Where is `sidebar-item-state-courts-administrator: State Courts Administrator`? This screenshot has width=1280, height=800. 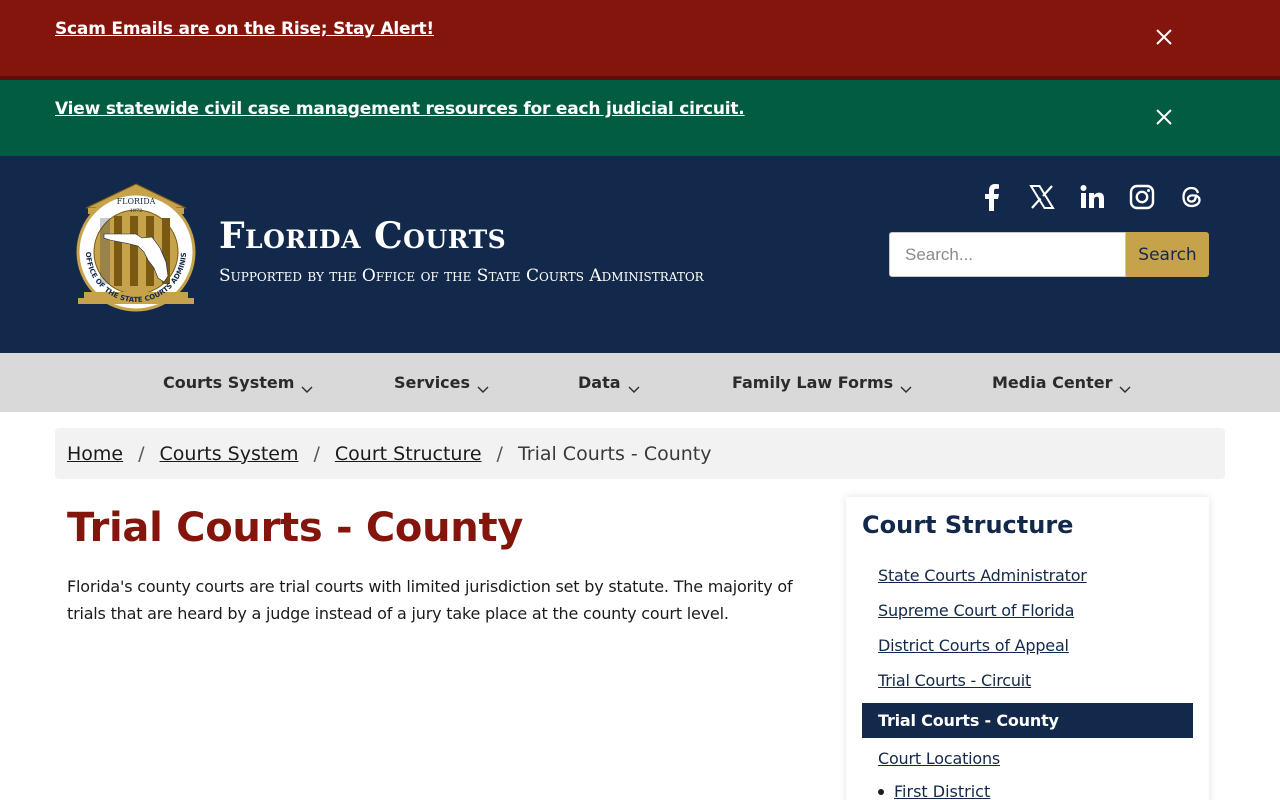 sidebar-item-state-courts-administrator: State Courts Administrator is located at coordinates (982, 575).